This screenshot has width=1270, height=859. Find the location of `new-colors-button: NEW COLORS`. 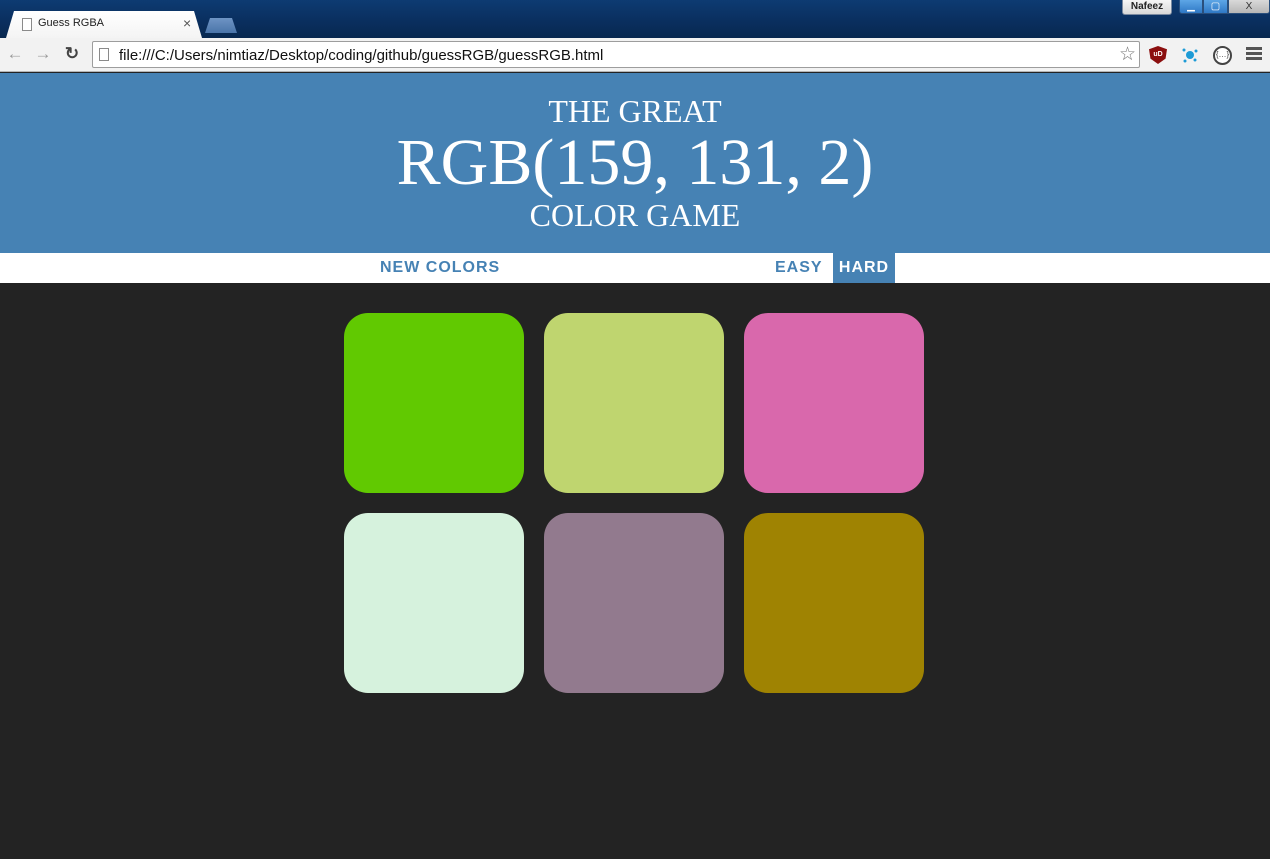

new-colors-button: NEW COLORS is located at coordinates (440, 268).